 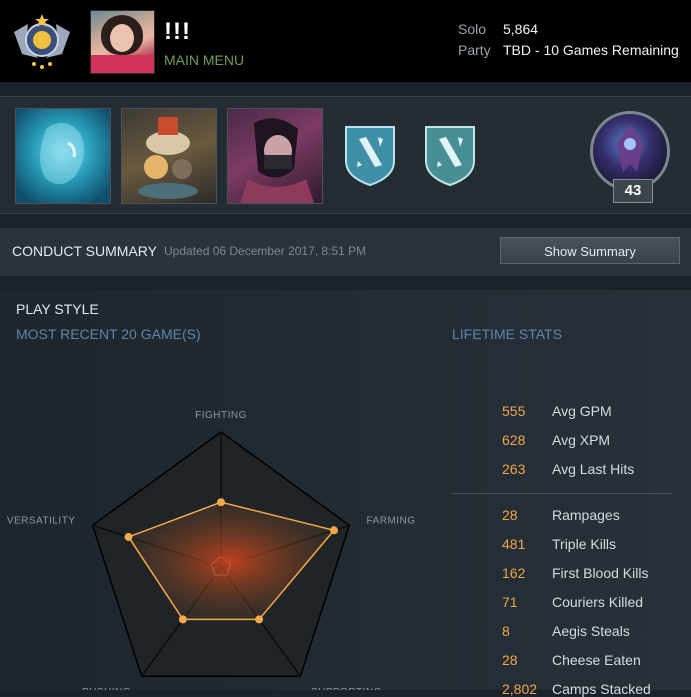 I want to click on stat-label: Cheese Eaten, so click(x=596, y=660).